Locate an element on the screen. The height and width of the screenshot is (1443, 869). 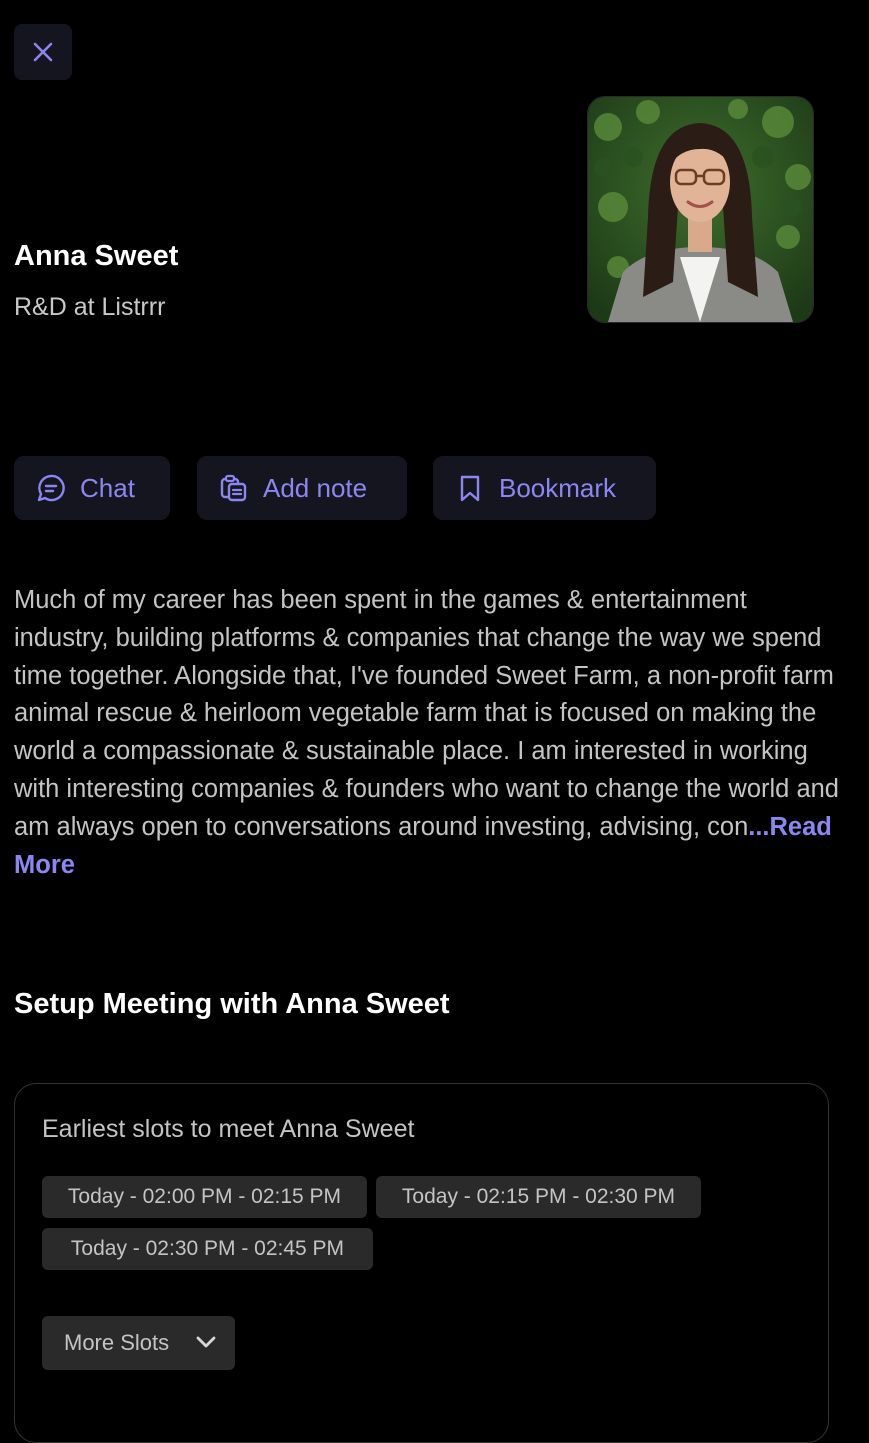
add-note-button-label: Add note is located at coordinates (315, 487).